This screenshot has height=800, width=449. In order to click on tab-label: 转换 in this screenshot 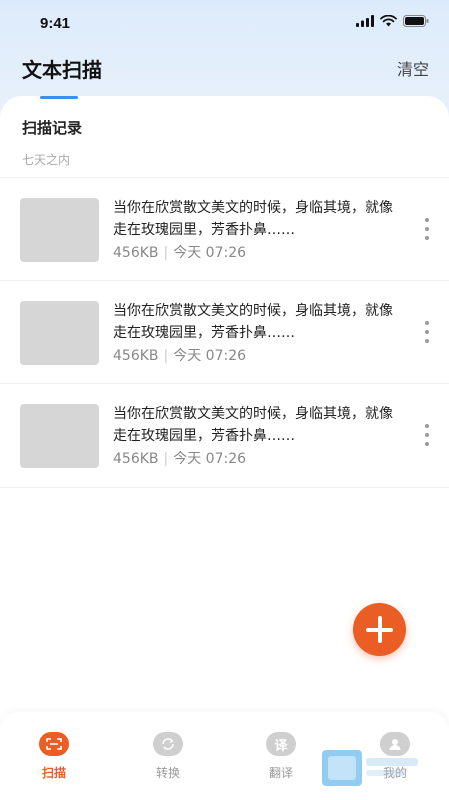, I will do `click(167, 773)`.